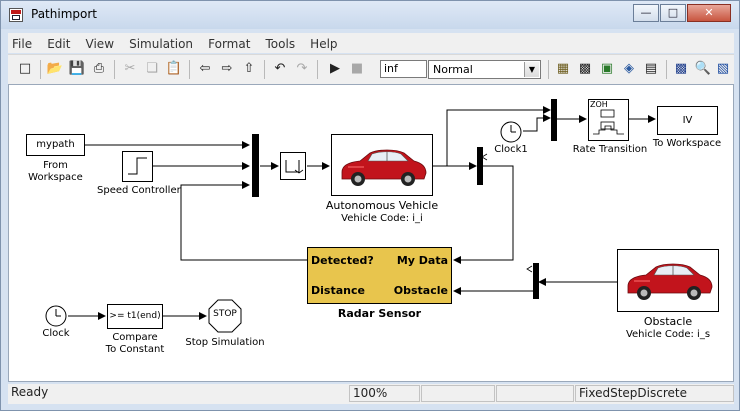 Image resolution: width=740 pixels, height=411 pixels. What do you see at coordinates (668, 334) in the screenshot?
I see `obstacle-code: Vehicle Code: i_s` at bounding box center [668, 334].